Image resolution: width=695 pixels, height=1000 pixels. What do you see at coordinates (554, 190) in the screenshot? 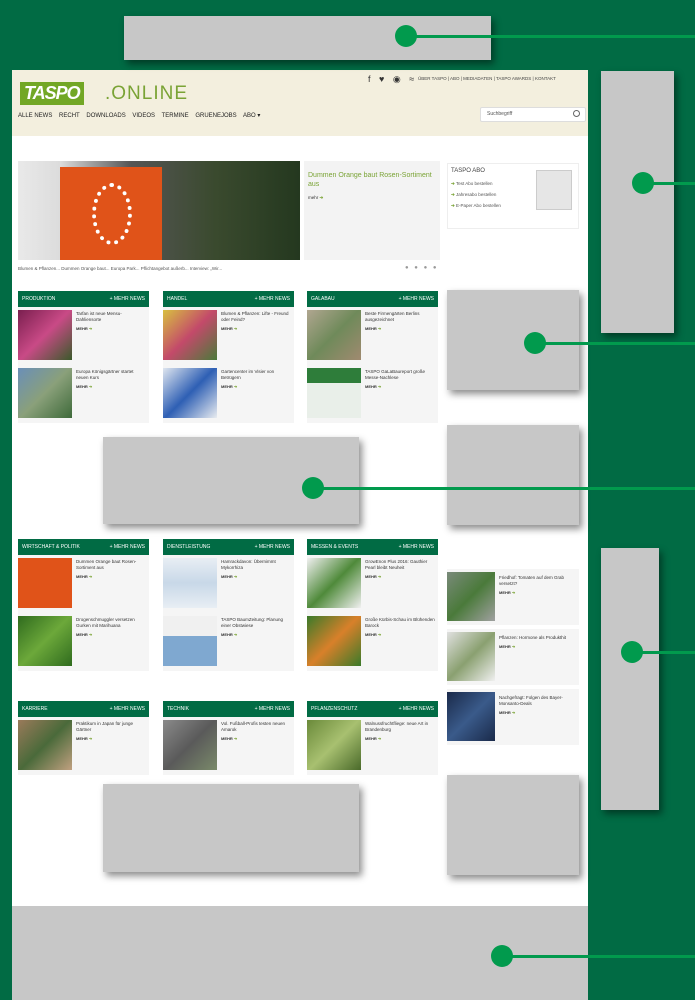
I see `magazine-covers-image` at bounding box center [554, 190].